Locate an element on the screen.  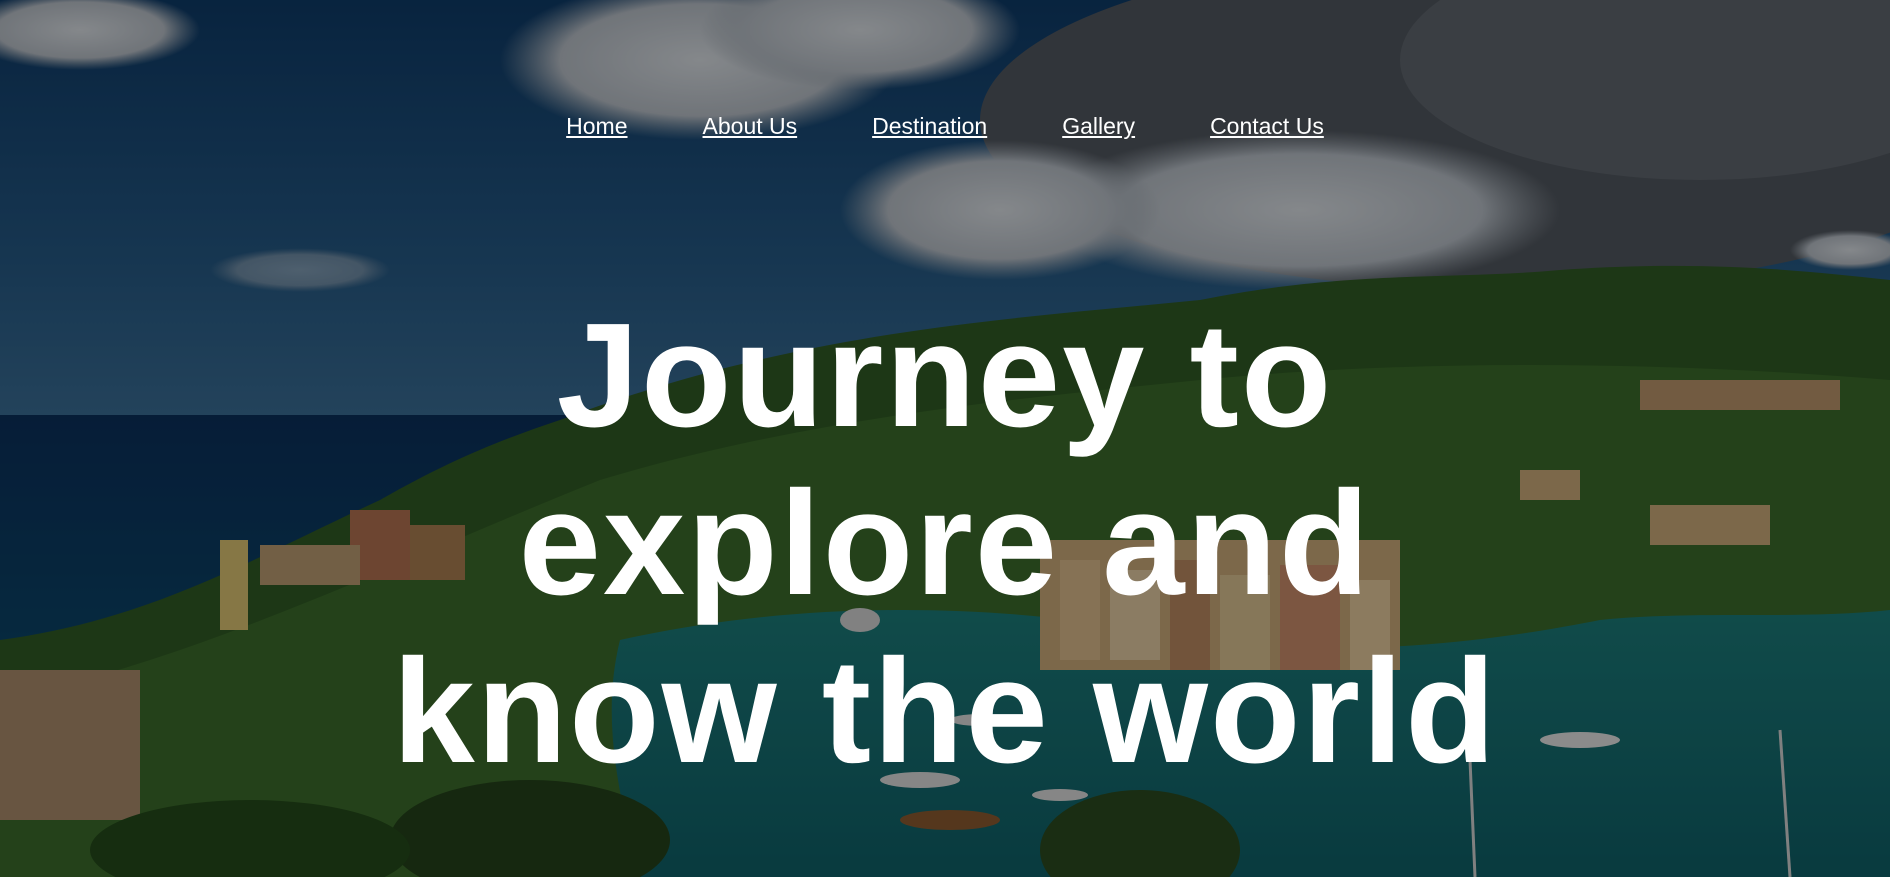
nav-link-contact-us: Contact Us is located at coordinates (1267, 126).